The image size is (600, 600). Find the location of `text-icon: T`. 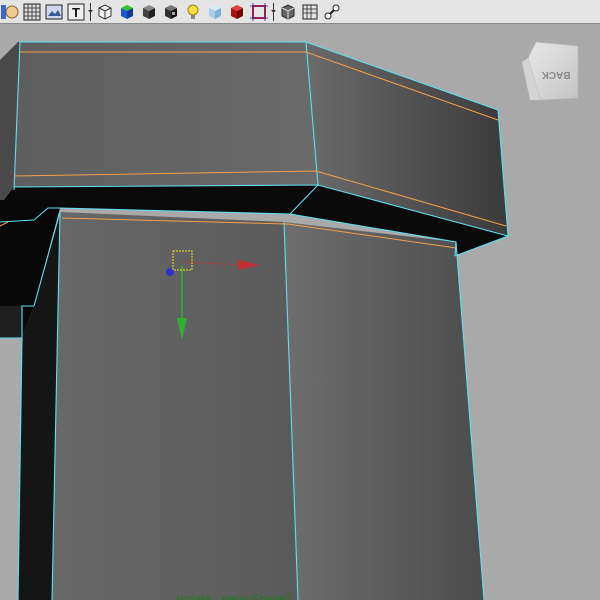

text-icon: T is located at coordinates (76, 12).